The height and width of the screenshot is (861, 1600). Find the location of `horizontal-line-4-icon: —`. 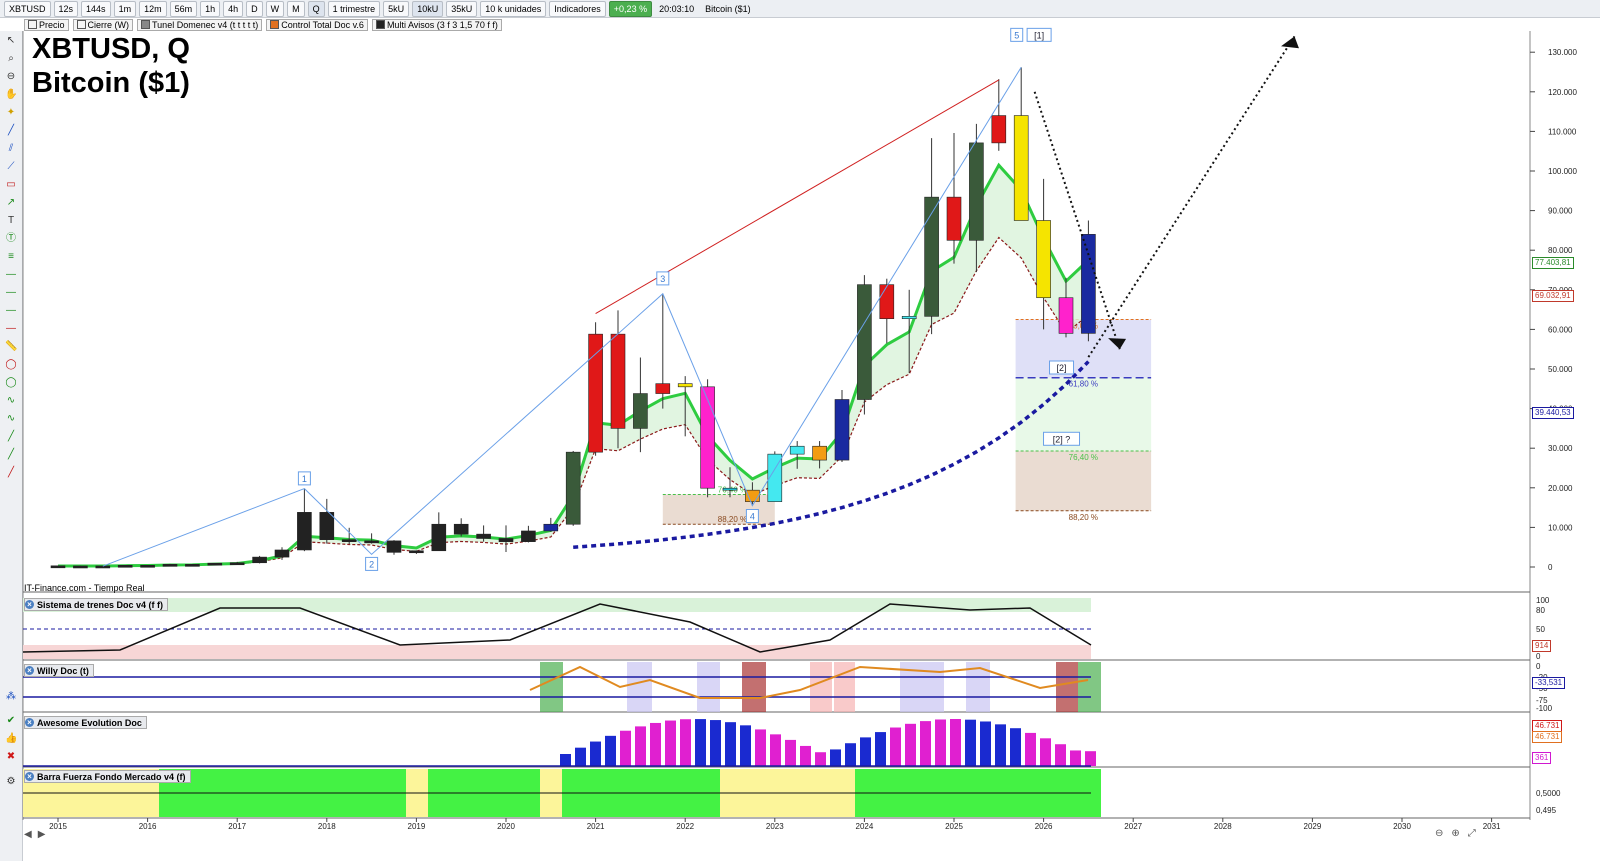

horizontal-line-4-icon: — is located at coordinates (11, 329).